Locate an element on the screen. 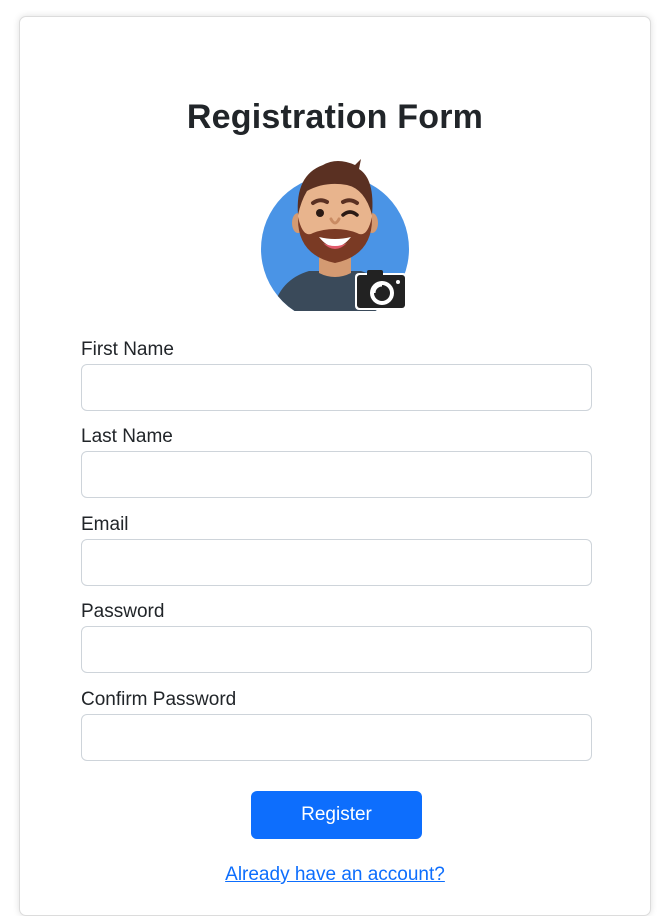 The width and height of the screenshot is (671, 916). login-link: Already have an account? is located at coordinates (335, 874).